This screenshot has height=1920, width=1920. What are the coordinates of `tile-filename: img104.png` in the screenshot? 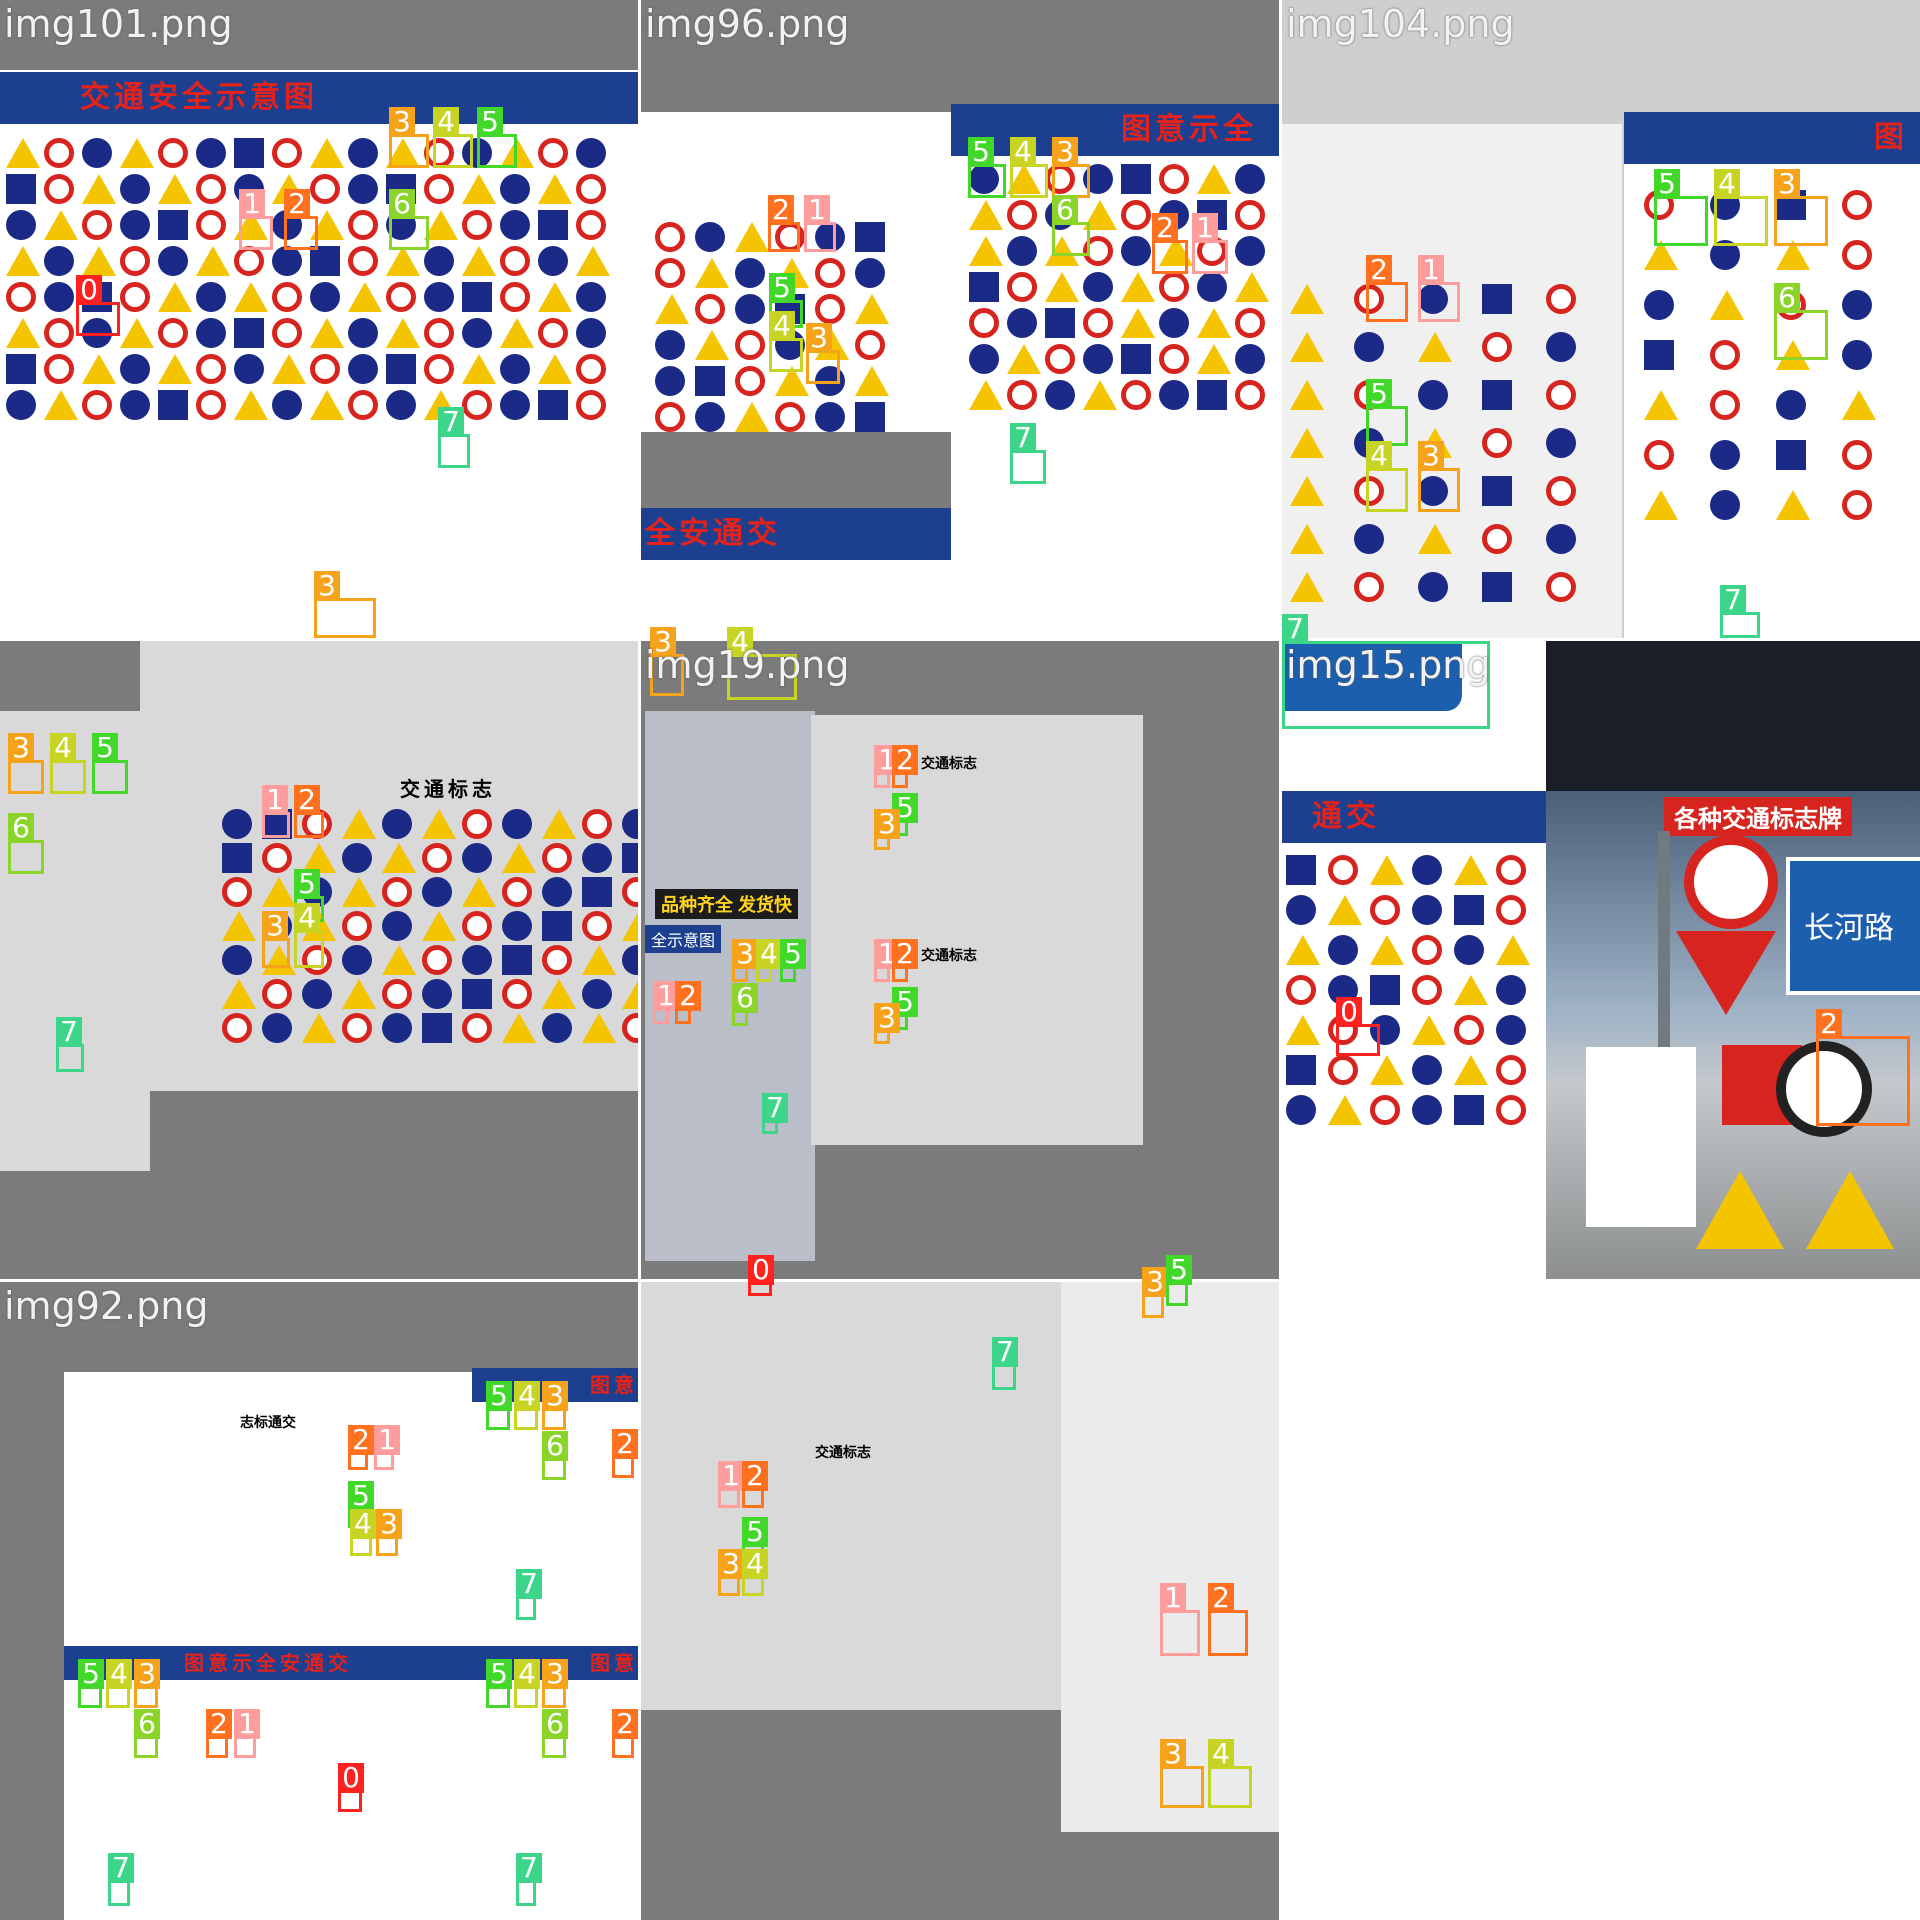 It's located at (1400, 24).